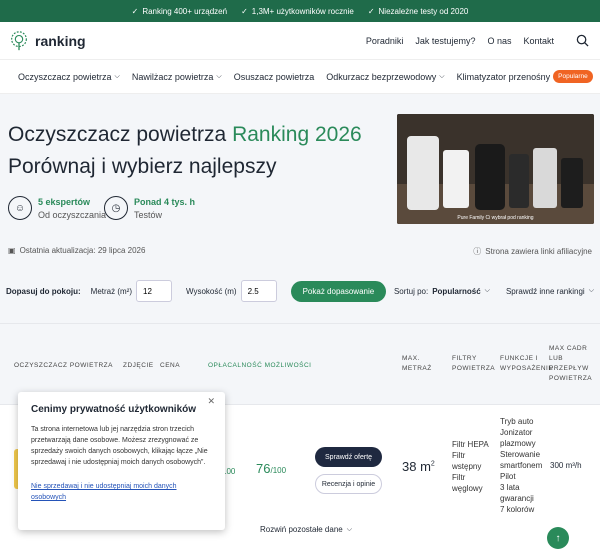 Image resolution: width=600 pixels, height=560 pixels. What do you see at coordinates (211, 291) in the screenshot?
I see `height-label: Wysokość (m)` at bounding box center [211, 291].